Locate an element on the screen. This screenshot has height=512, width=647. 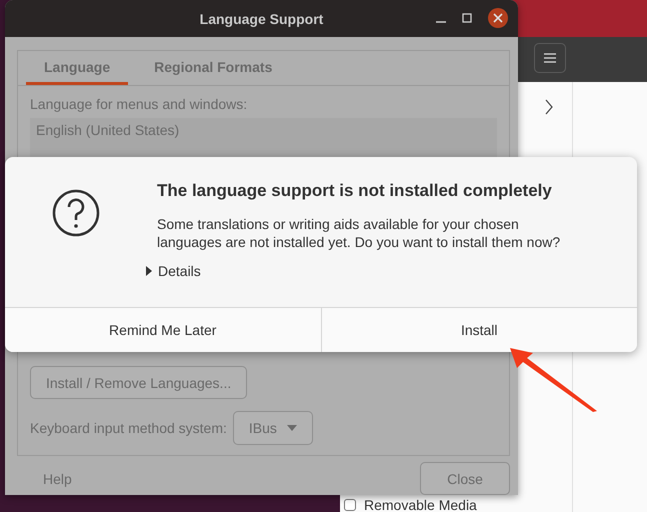
checkbox is located at coordinates (350, 505).